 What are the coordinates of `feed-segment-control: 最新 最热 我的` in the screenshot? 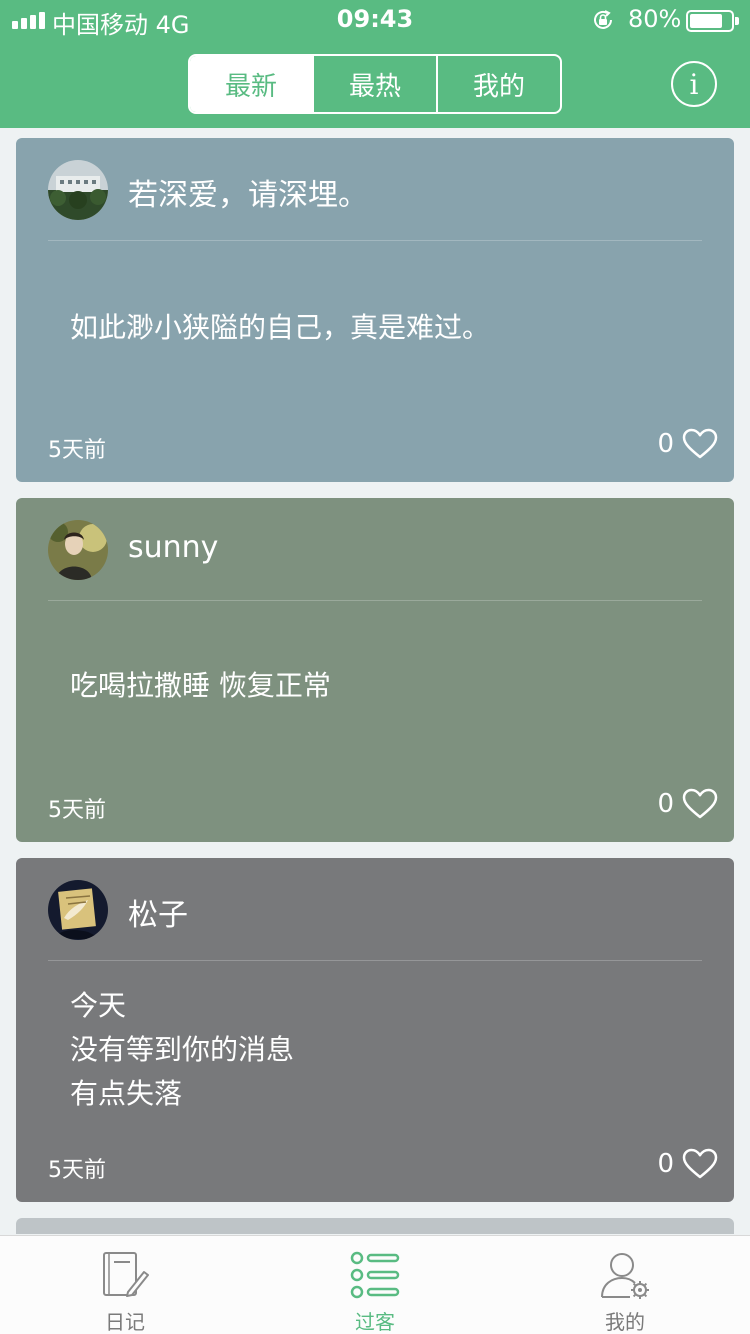 It's located at (375, 84).